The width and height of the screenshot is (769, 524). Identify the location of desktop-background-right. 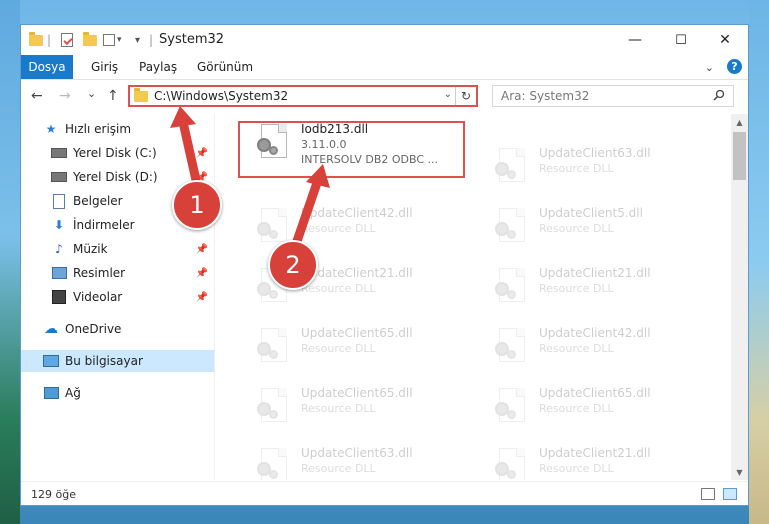
(759, 262).